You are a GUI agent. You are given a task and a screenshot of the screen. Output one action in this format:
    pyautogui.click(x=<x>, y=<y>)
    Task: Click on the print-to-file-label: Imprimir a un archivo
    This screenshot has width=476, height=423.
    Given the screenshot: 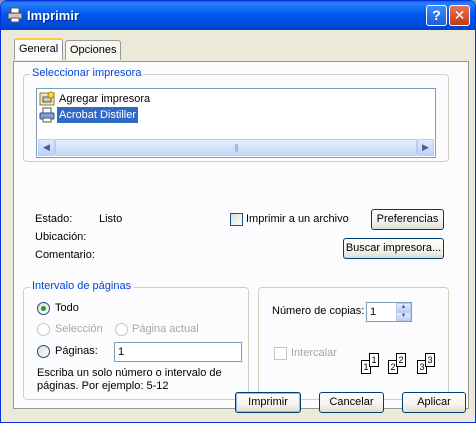 What is the action you would take?
    pyautogui.click(x=297, y=219)
    